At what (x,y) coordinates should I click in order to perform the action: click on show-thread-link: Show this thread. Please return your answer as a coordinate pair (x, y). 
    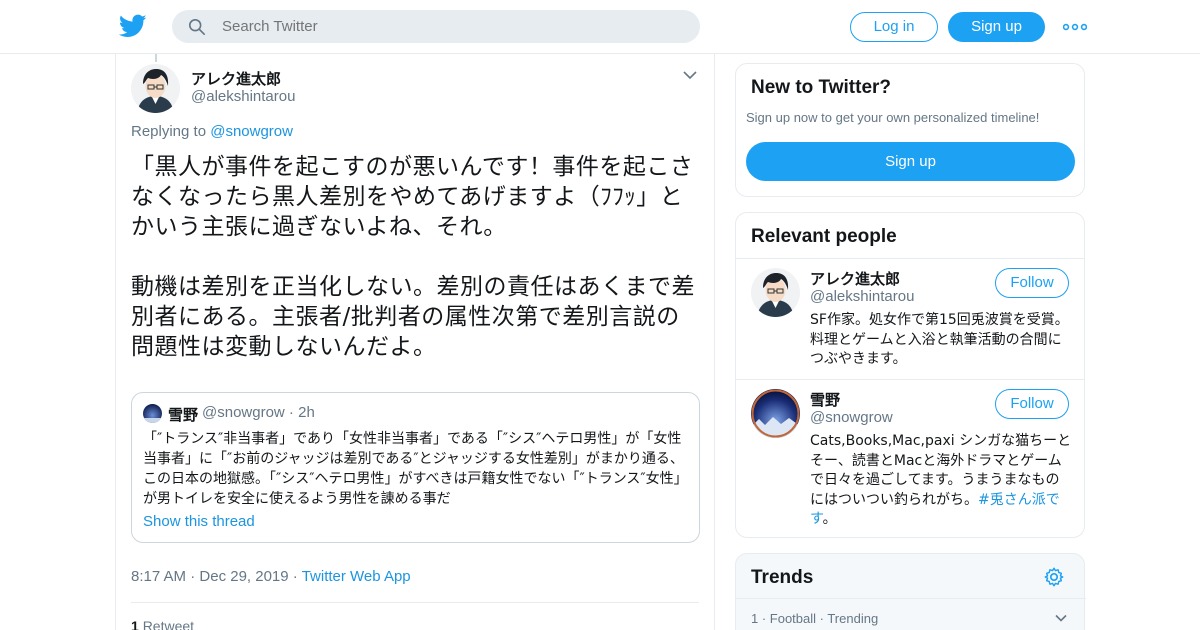
    Looking at the image, I should click on (199, 521).